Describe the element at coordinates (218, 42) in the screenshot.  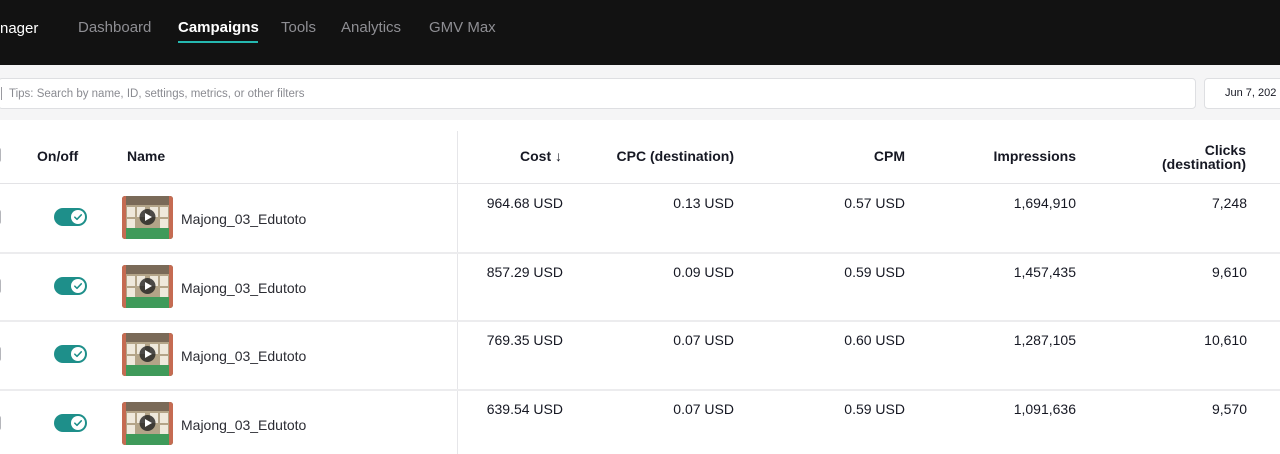
I see `active-tab-indicator` at that location.